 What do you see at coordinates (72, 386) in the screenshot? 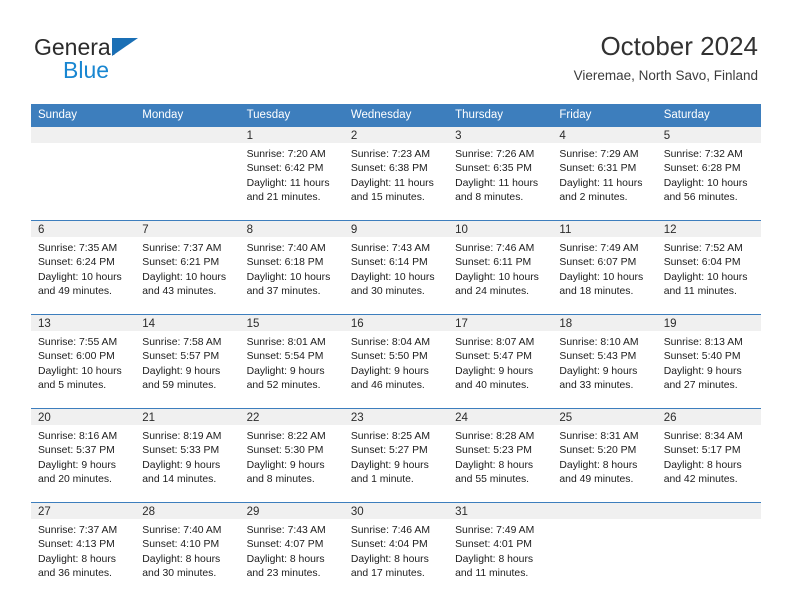
I see `daylight-duration-line2: and 5 minutes.` at bounding box center [72, 386].